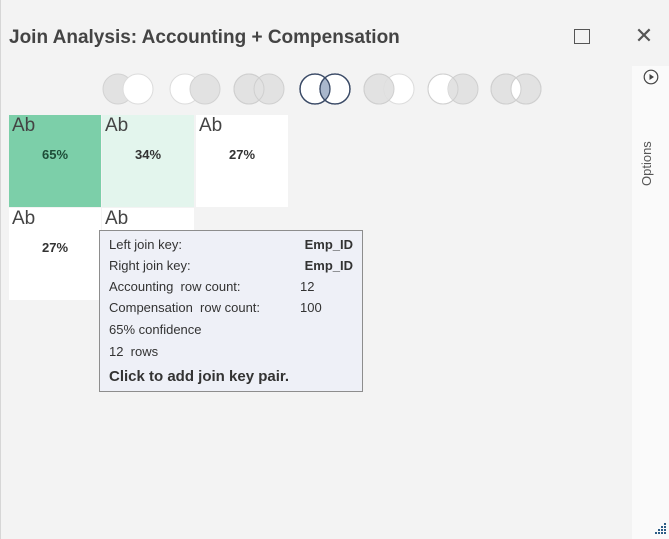 This screenshot has height=539, width=669. I want to click on play-circle-icon, so click(651, 77).